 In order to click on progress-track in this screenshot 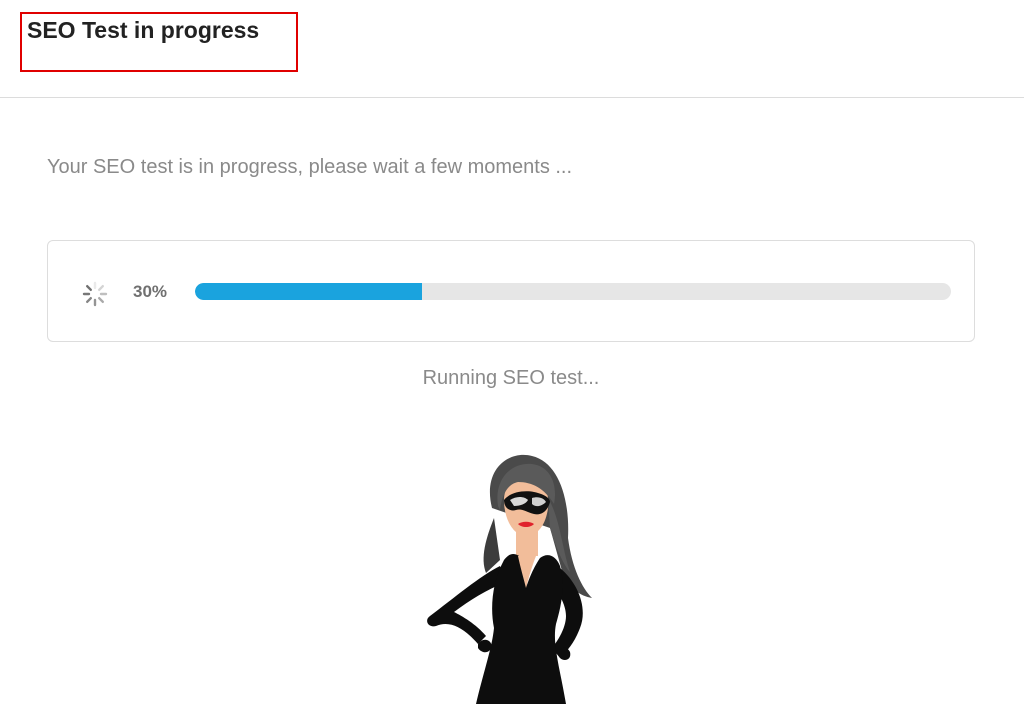, I will do `click(573, 291)`.